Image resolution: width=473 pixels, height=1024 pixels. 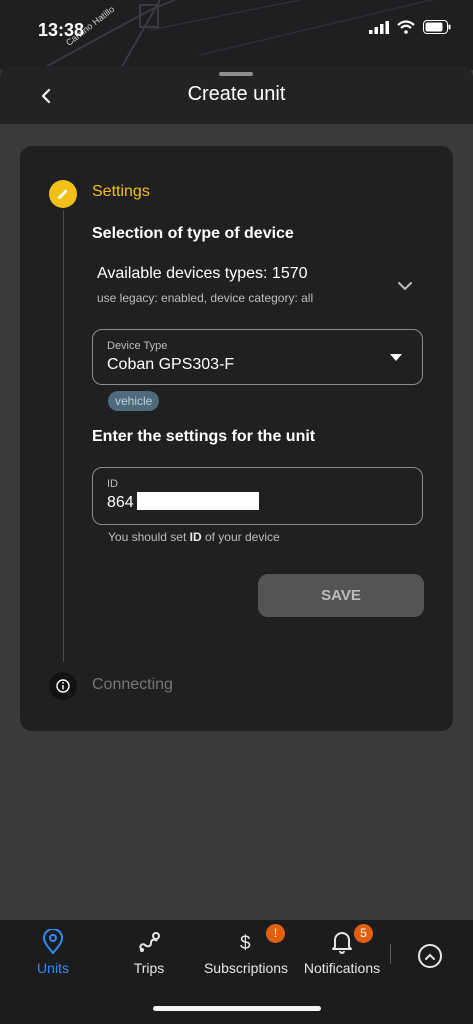 What do you see at coordinates (63, 436) in the screenshot?
I see `stepper-line` at bounding box center [63, 436].